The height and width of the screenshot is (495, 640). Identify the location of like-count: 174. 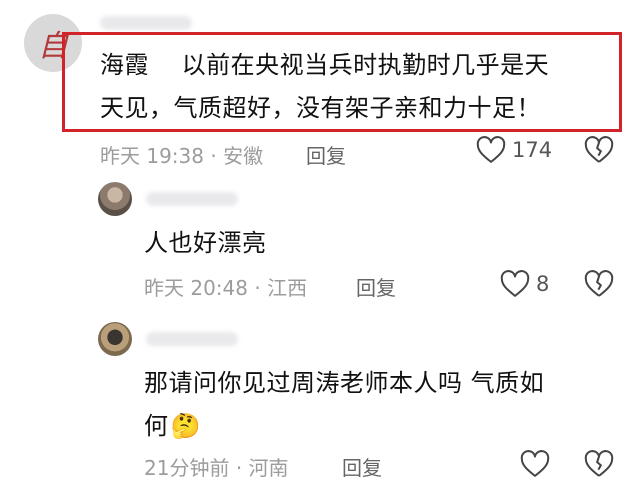
(532, 150).